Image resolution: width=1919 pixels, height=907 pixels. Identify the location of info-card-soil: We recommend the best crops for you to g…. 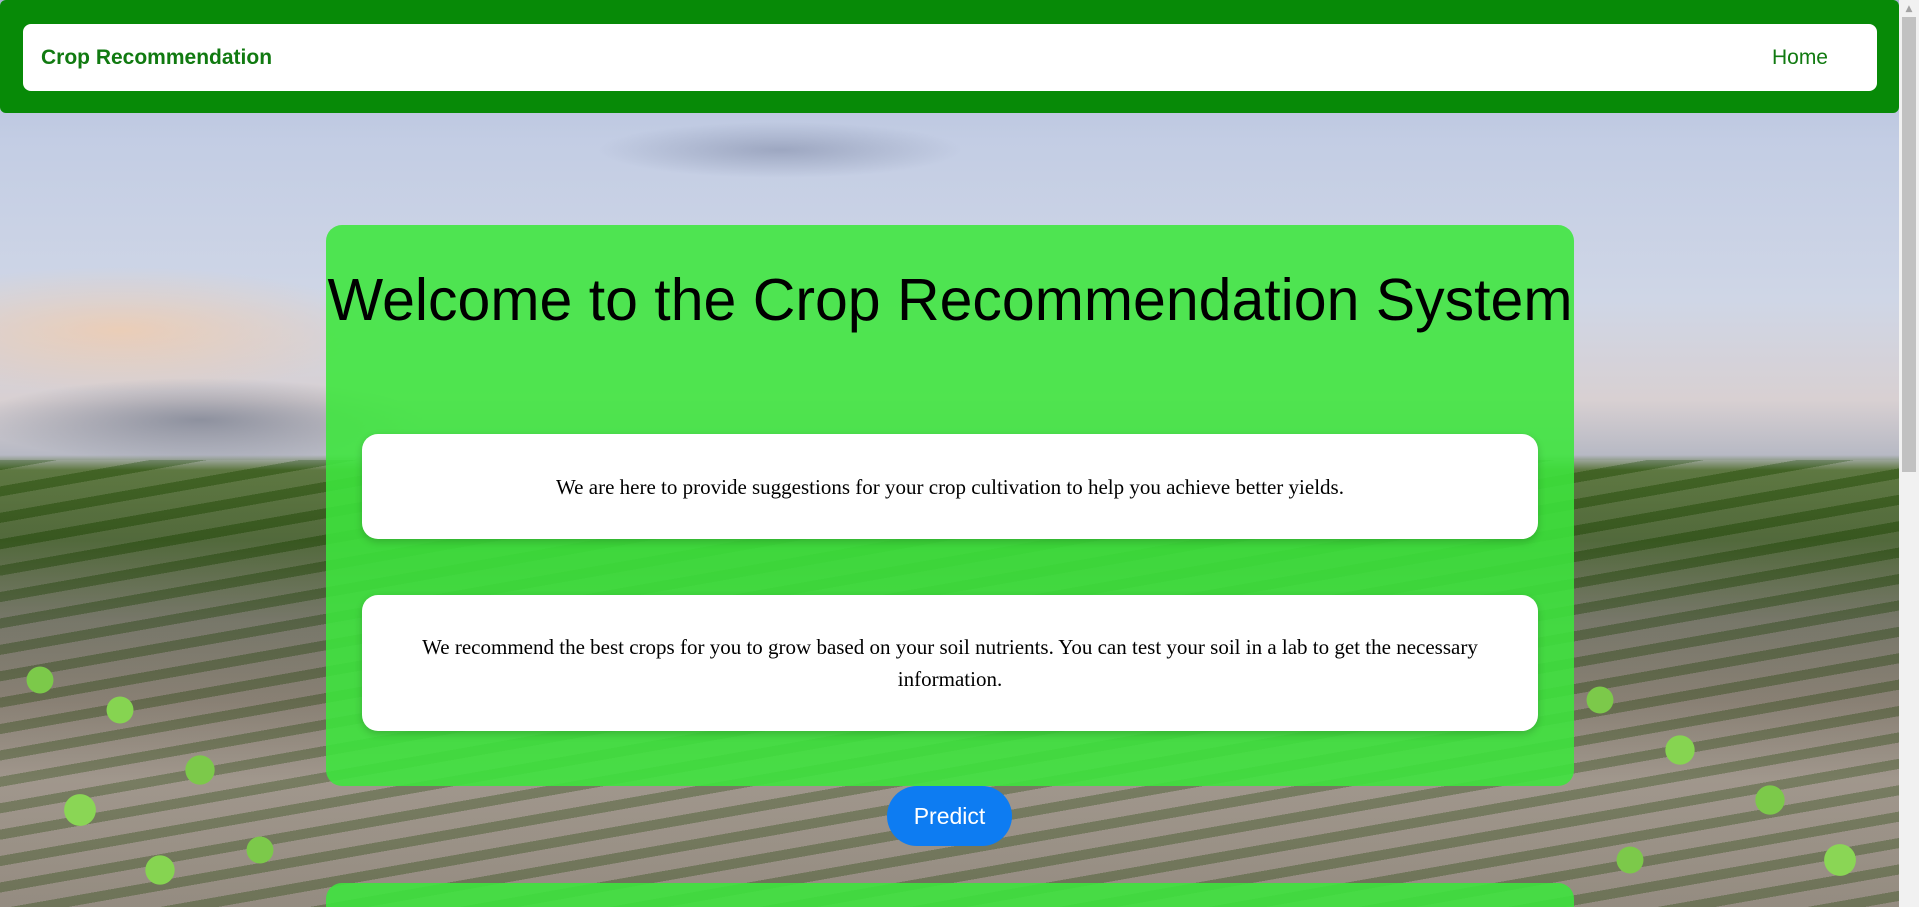
(950, 663).